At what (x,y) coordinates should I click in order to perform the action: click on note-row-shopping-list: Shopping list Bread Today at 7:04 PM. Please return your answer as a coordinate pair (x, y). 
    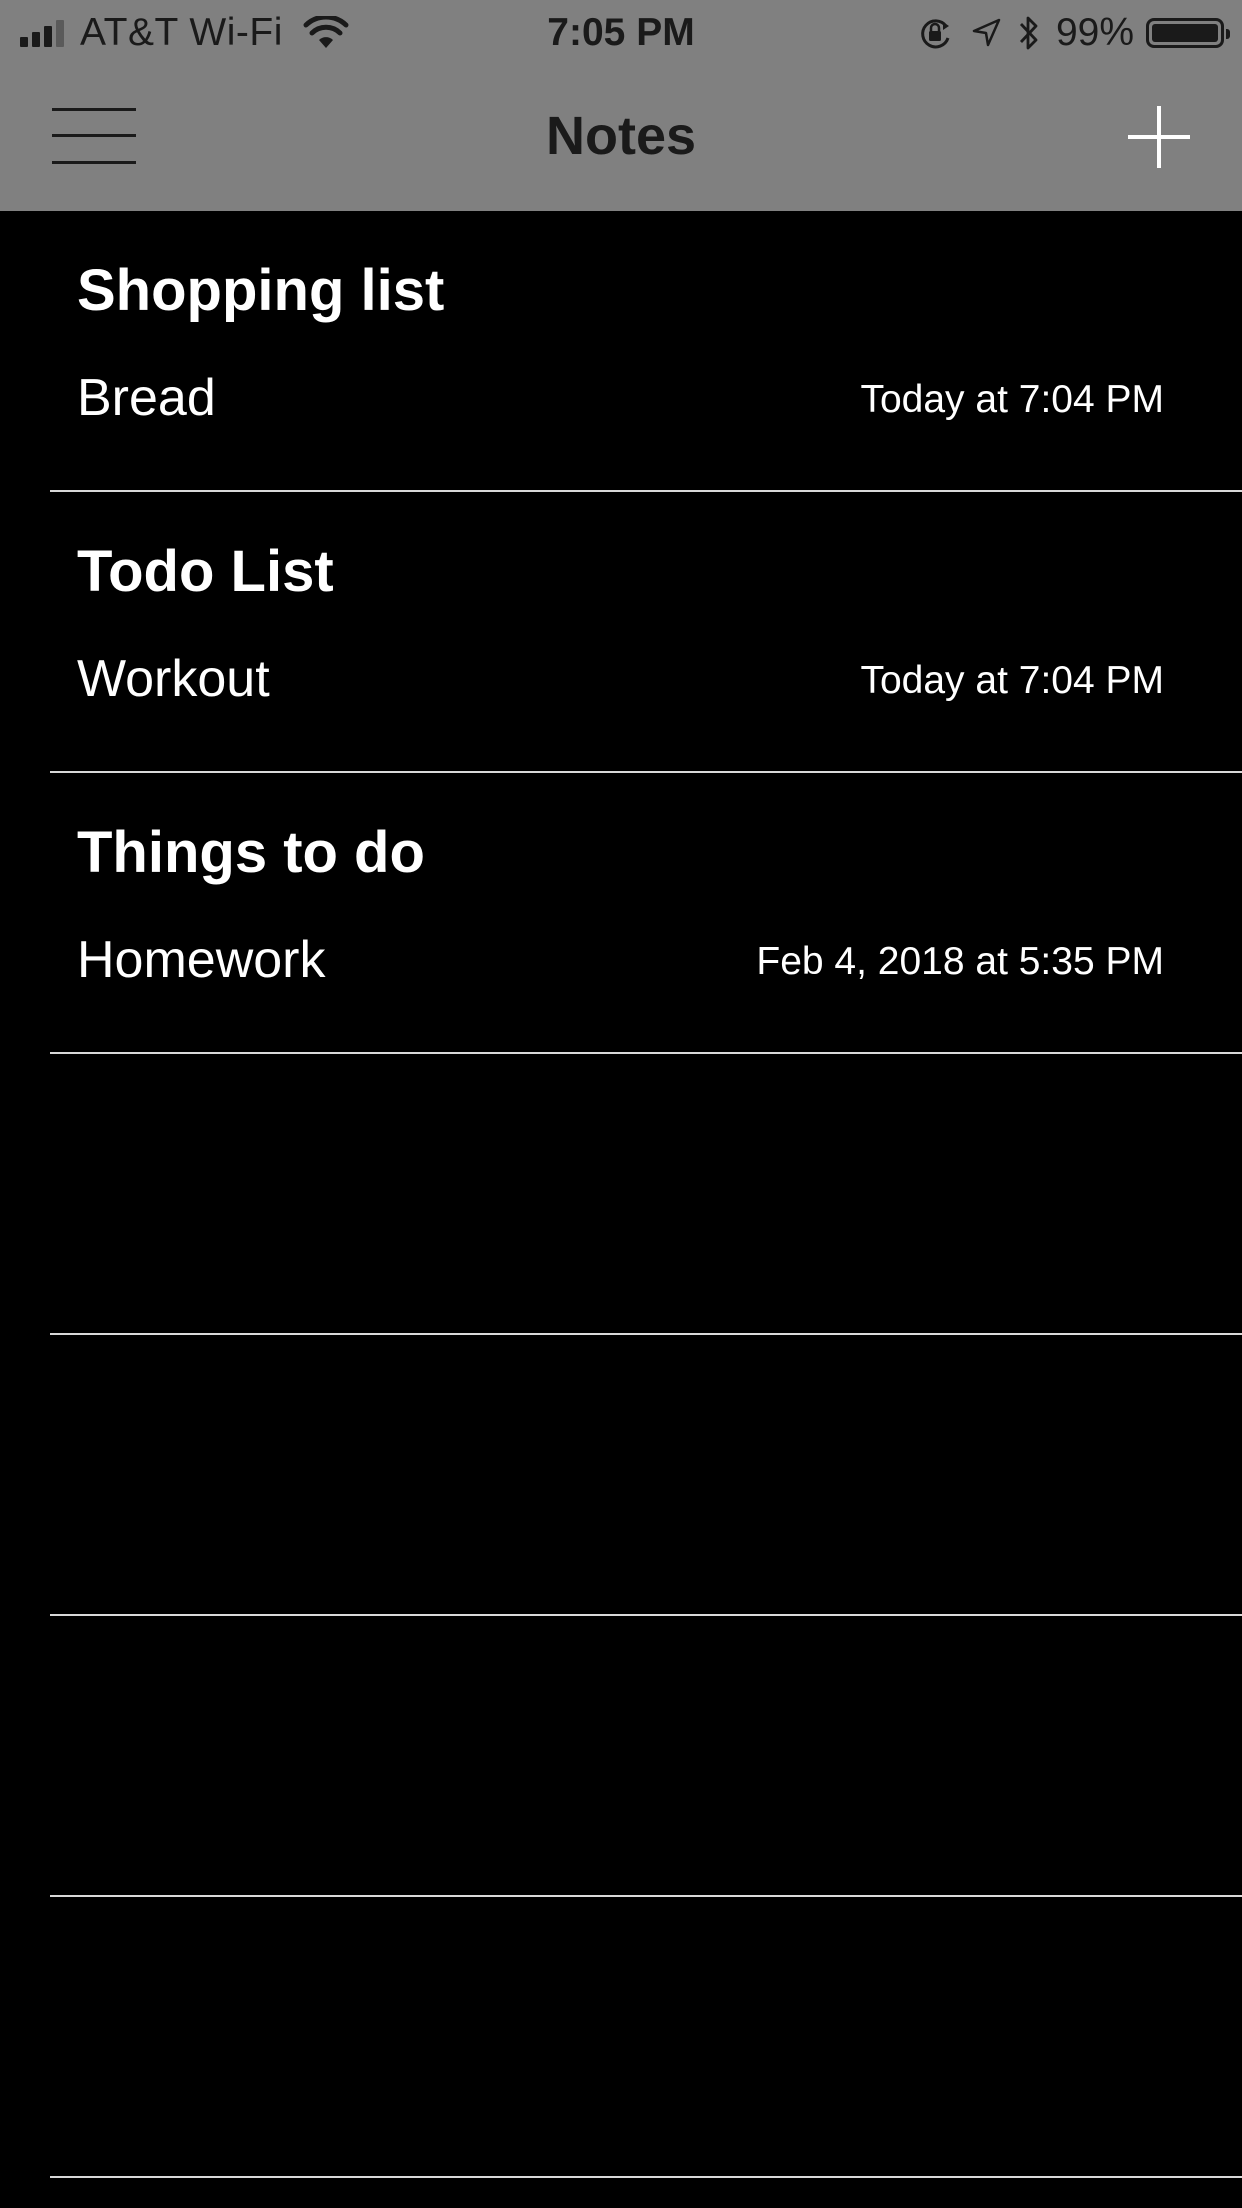
    Looking at the image, I should click on (621, 351).